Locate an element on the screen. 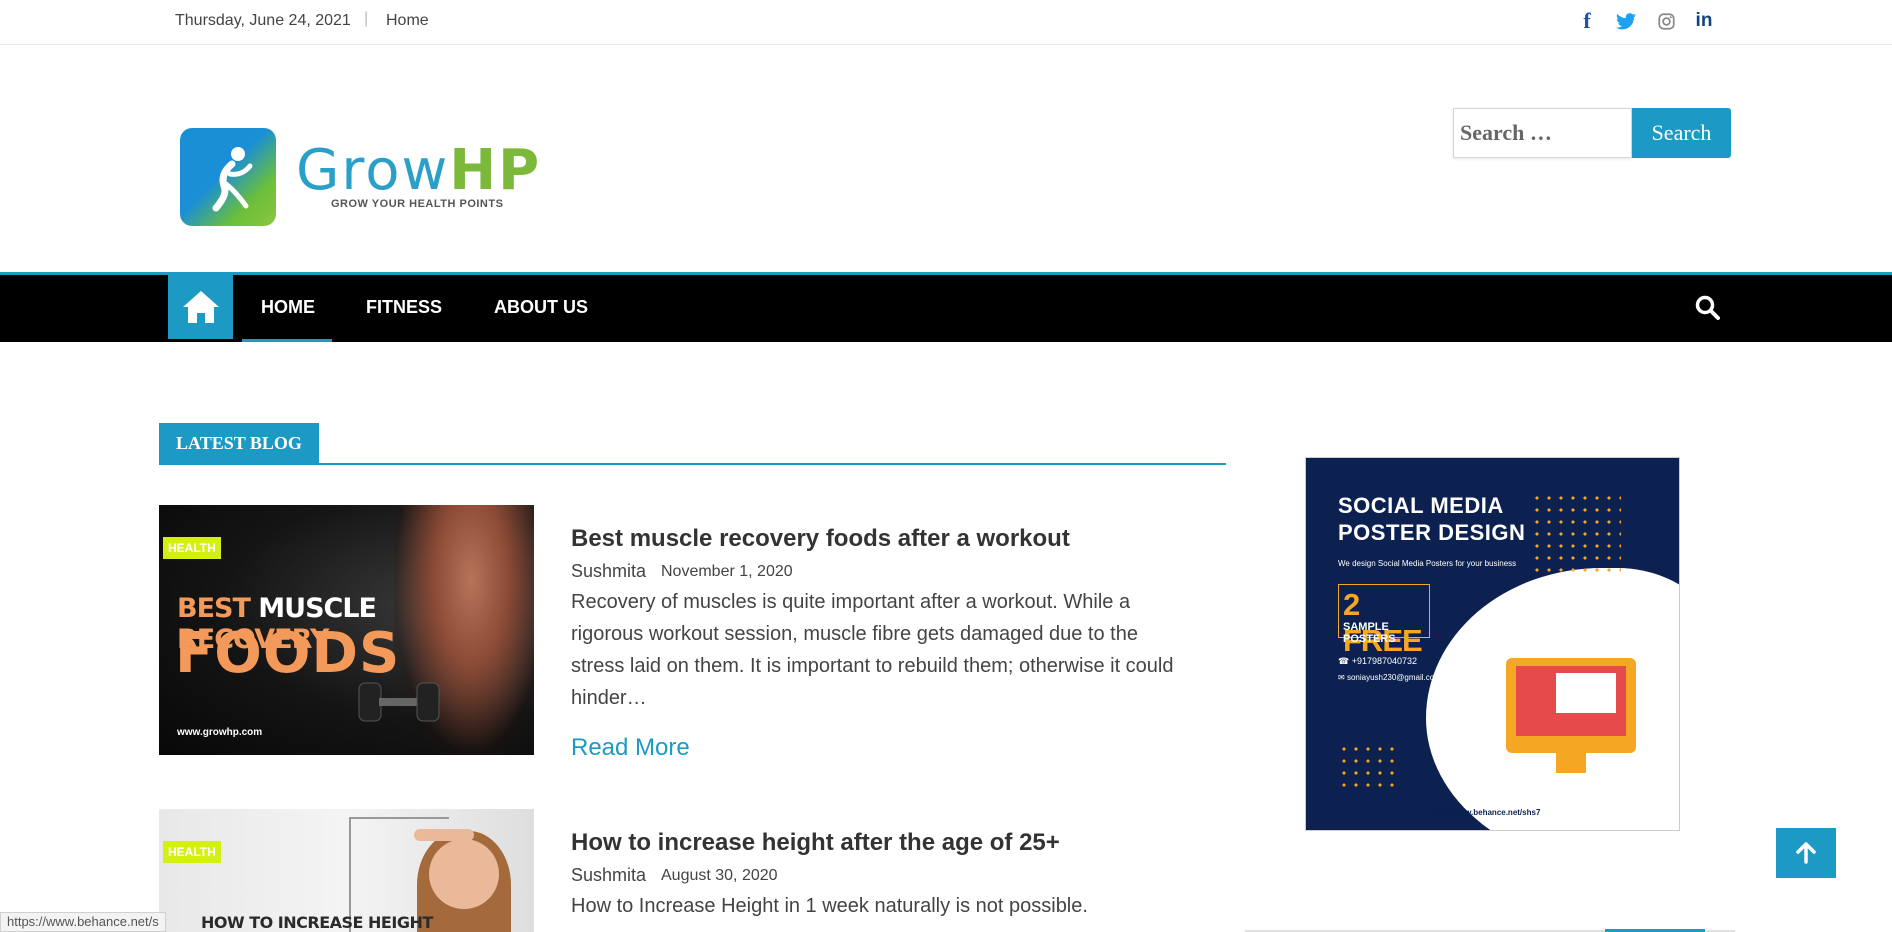 This screenshot has height=932, width=1892. post-image-headline-b: MUSCLE is located at coordinates (317, 608).